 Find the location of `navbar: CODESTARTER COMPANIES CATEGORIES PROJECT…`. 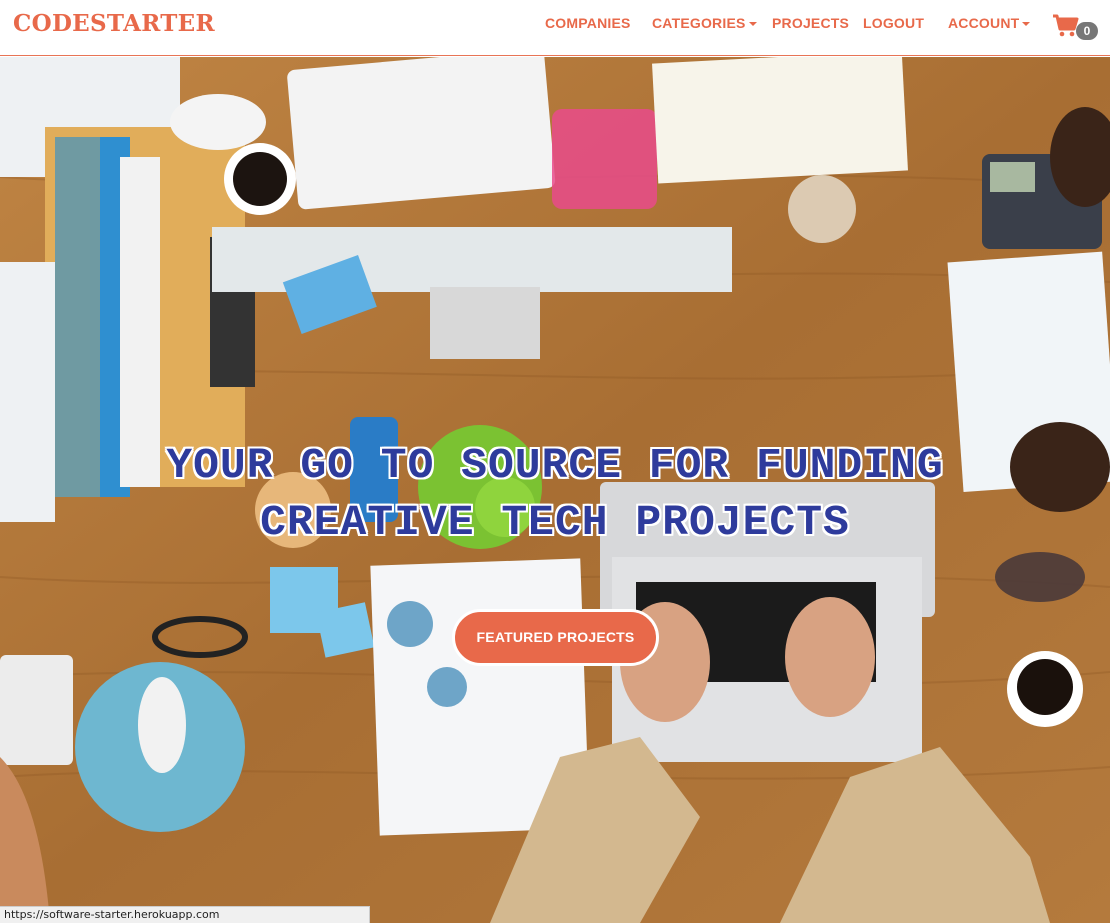

navbar: CODESTARTER COMPANIES CATEGORIES PROJECT… is located at coordinates (555, 28).